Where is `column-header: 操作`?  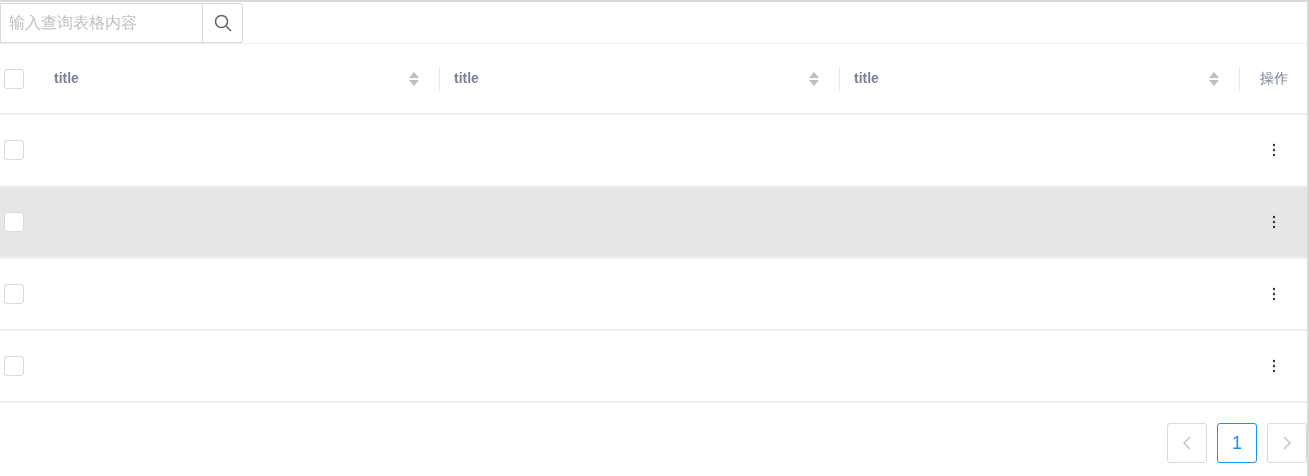 column-header: 操作 is located at coordinates (1273, 78).